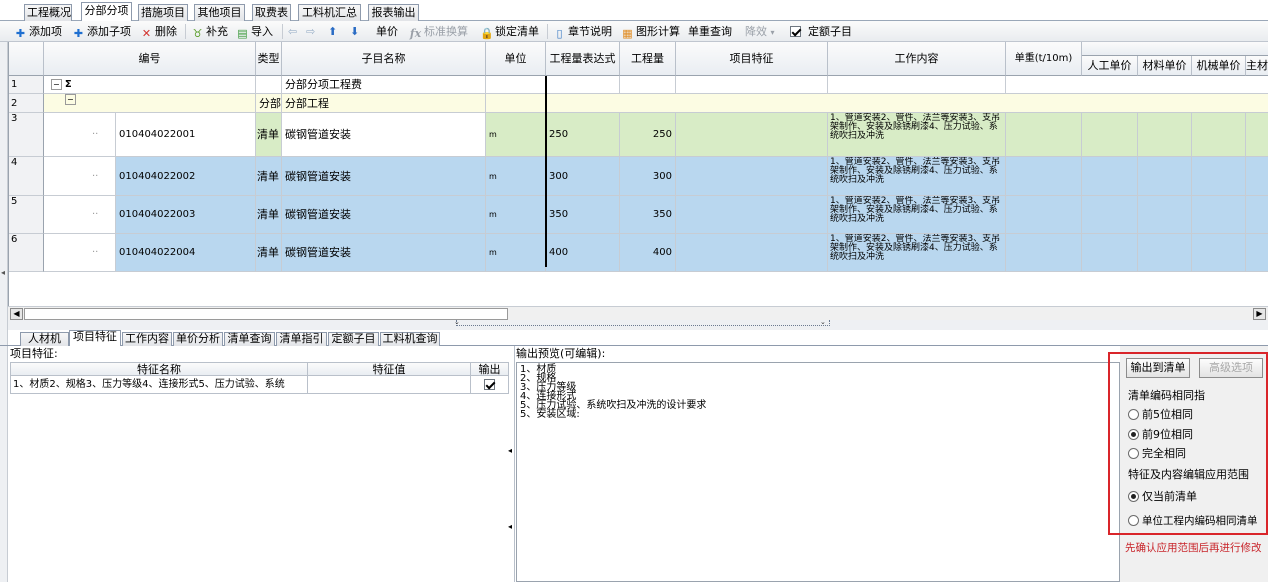 The height and width of the screenshot is (582, 1268). Describe the element at coordinates (821, 31) in the screenshot. I see `quota-item-checkbox: 定额子目` at that location.